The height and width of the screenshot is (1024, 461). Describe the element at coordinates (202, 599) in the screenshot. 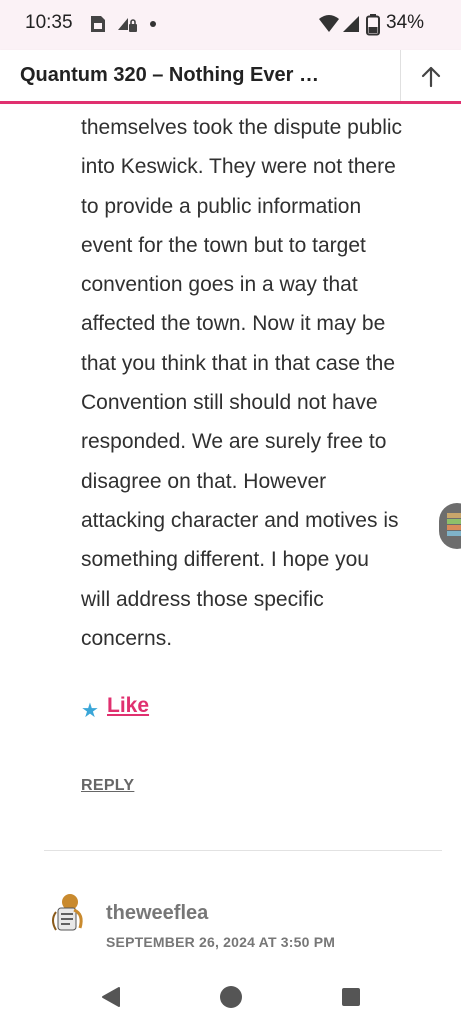

I see `comment-line: will address those specific` at that location.